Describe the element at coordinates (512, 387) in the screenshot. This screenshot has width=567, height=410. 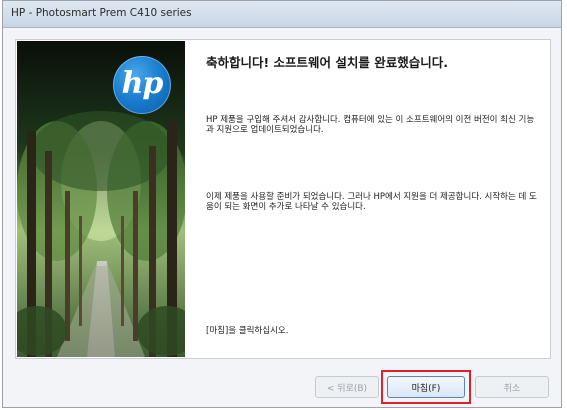
I see `cancel-button: 취소` at that location.